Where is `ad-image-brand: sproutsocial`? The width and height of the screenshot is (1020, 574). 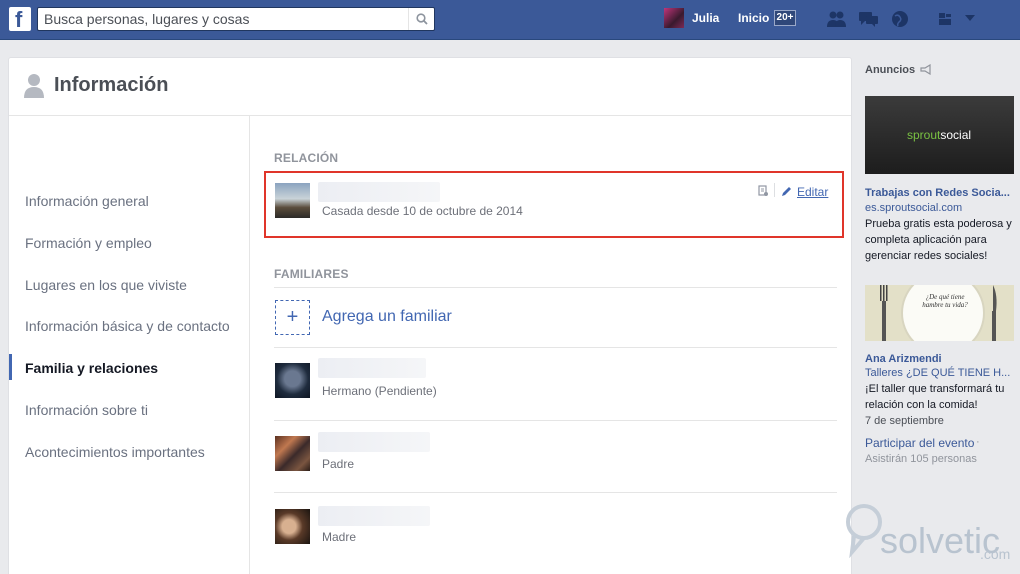
ad-image-brand: sproutsocial is located at coordinates (939, 135).